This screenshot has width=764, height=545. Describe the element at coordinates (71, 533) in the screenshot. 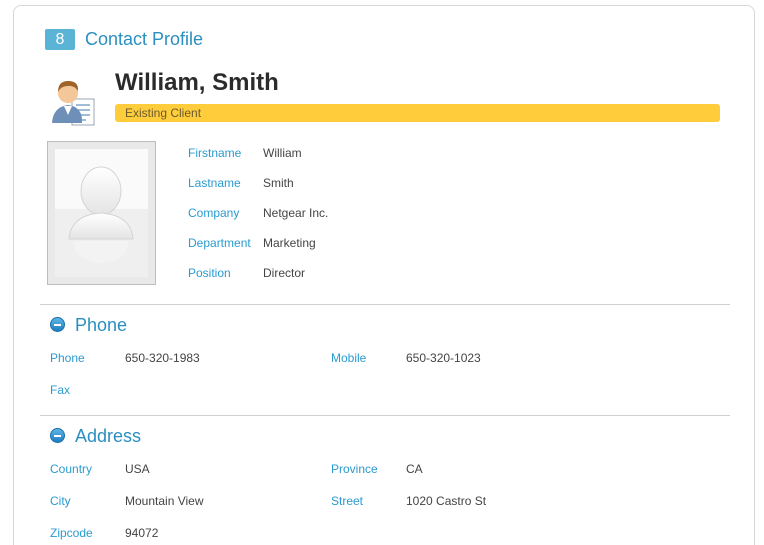

I see `field-label: Zipcode` at that location.